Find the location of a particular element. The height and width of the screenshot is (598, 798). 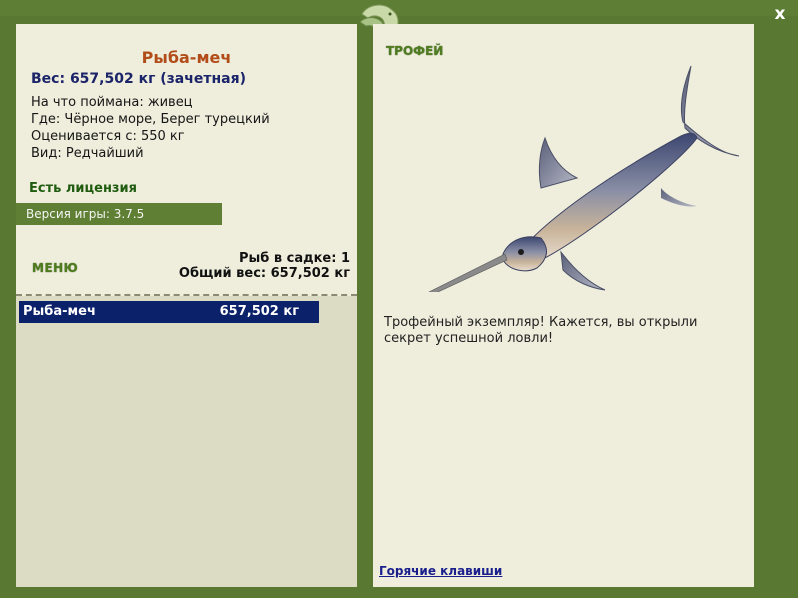

list-item-weight: 657,502 кг is located at coordinates (259, 311).